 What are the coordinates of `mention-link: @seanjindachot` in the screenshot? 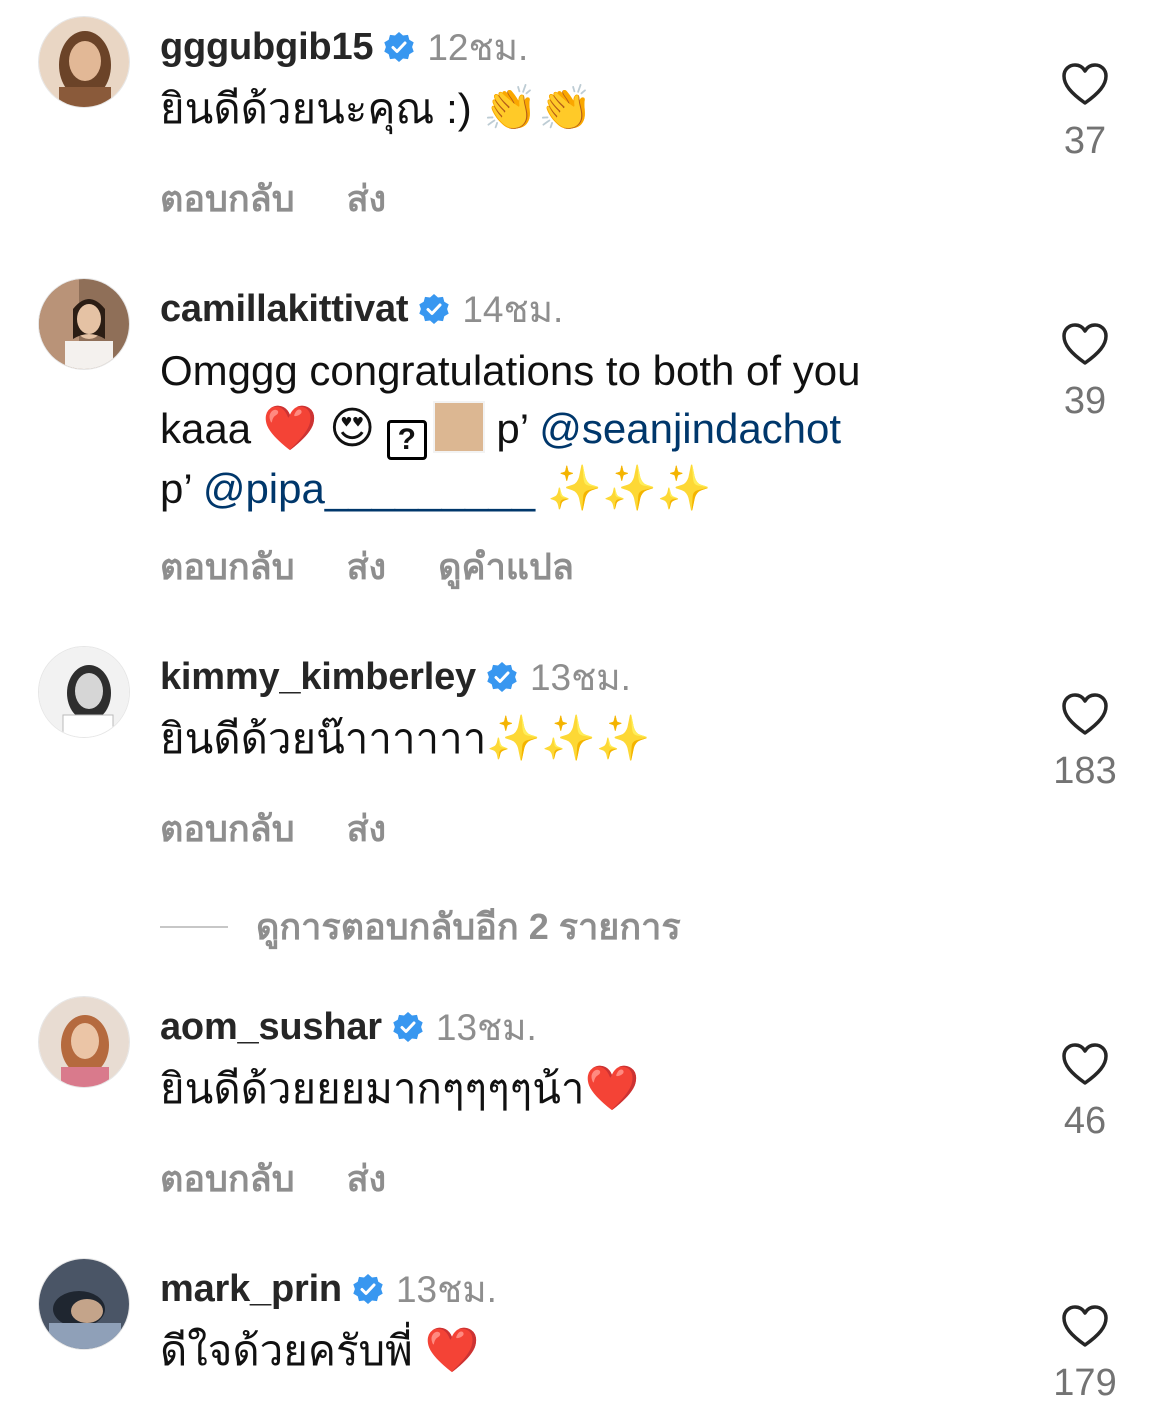 It's located at (690, 428).